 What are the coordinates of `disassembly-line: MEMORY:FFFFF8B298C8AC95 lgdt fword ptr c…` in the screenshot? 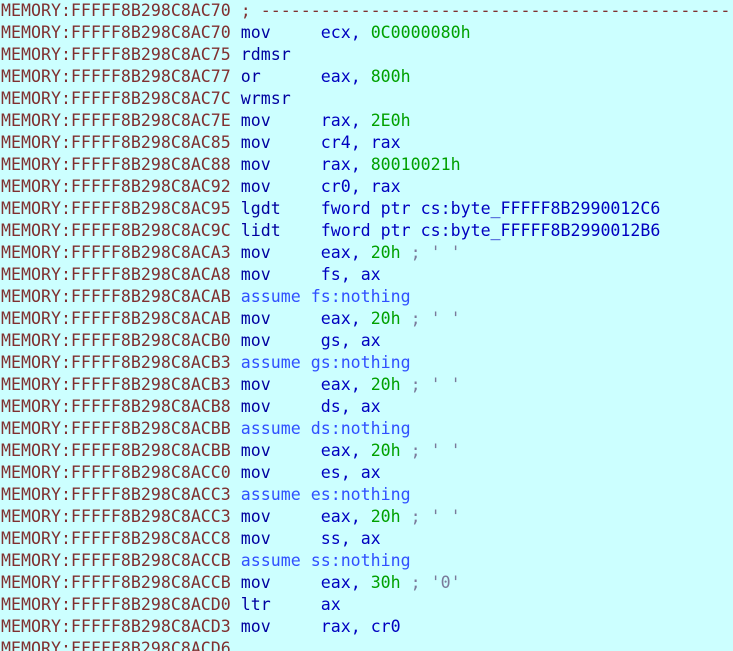 It's located at (366, 209).